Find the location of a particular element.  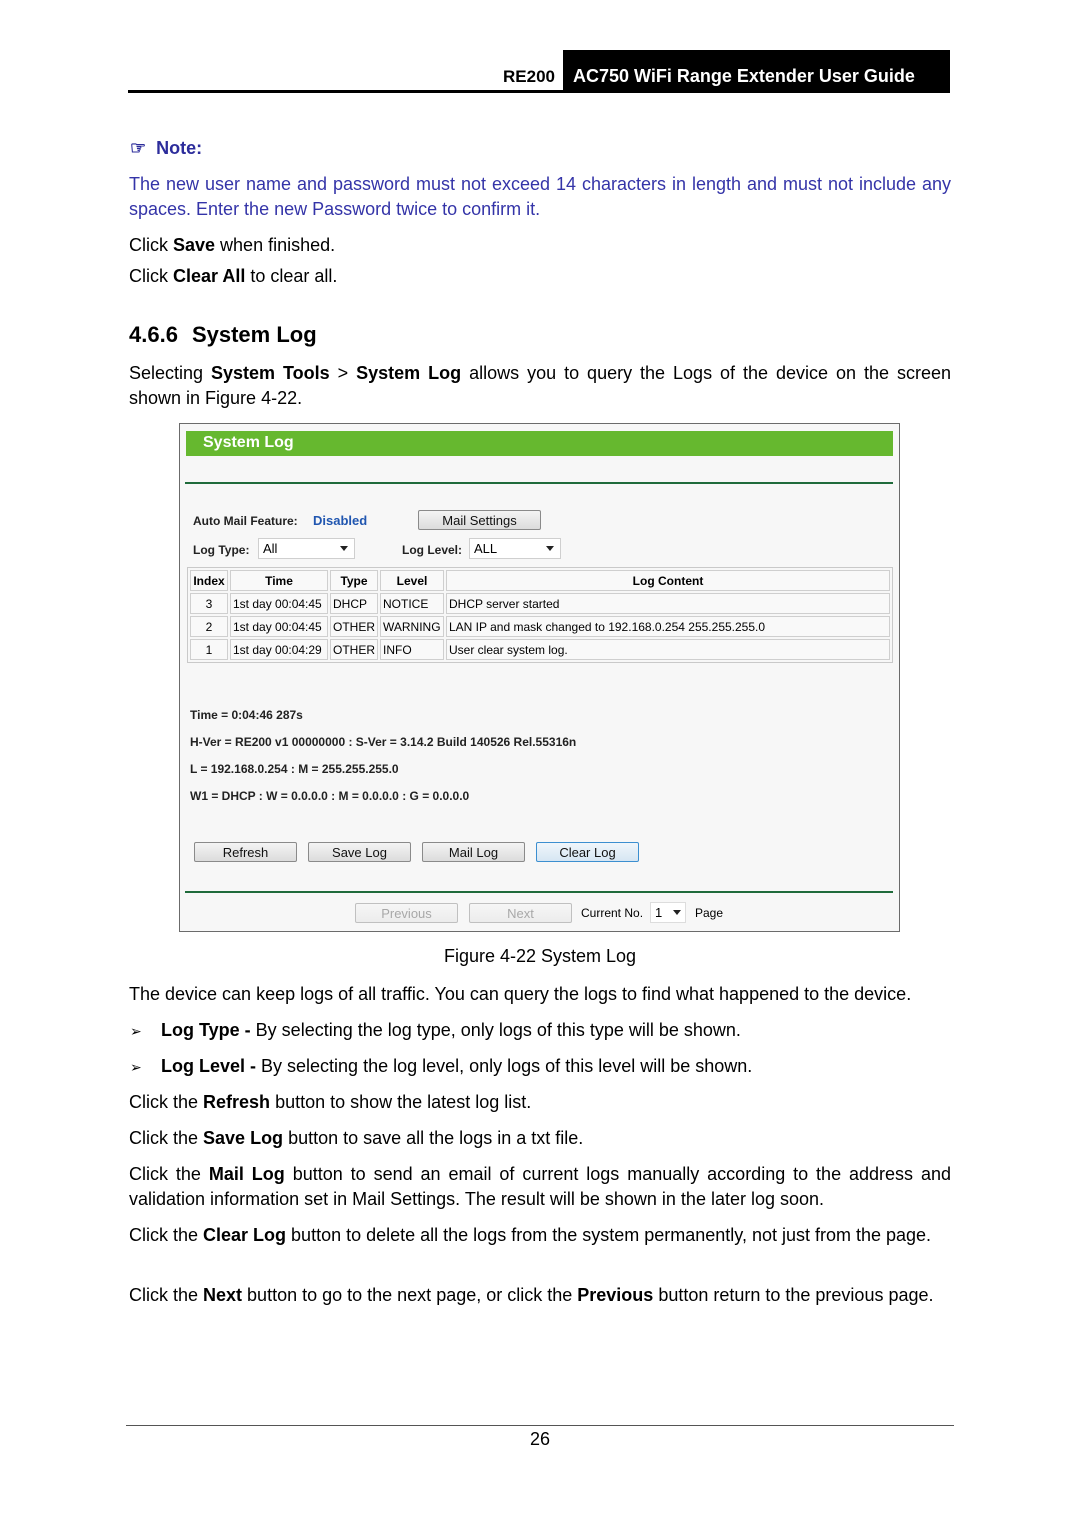

bold-text: Mail Log is located at coordinates (246, 1174).